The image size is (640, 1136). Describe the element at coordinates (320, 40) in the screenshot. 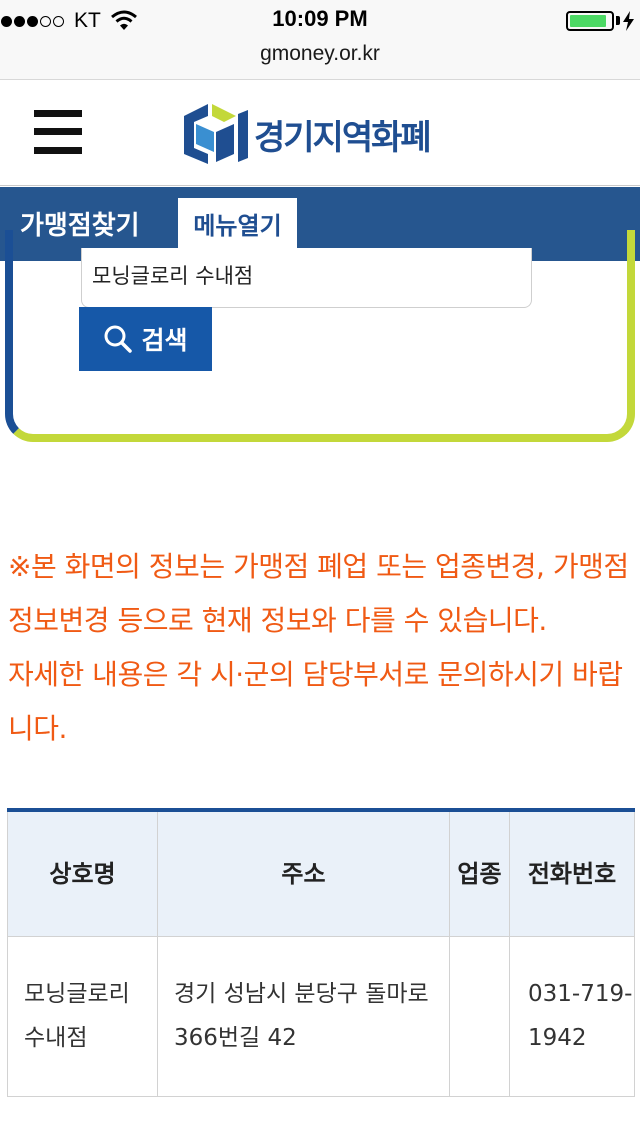

I see `status-bar: KT 10:09 PM gmoney.or.kr` at that location.